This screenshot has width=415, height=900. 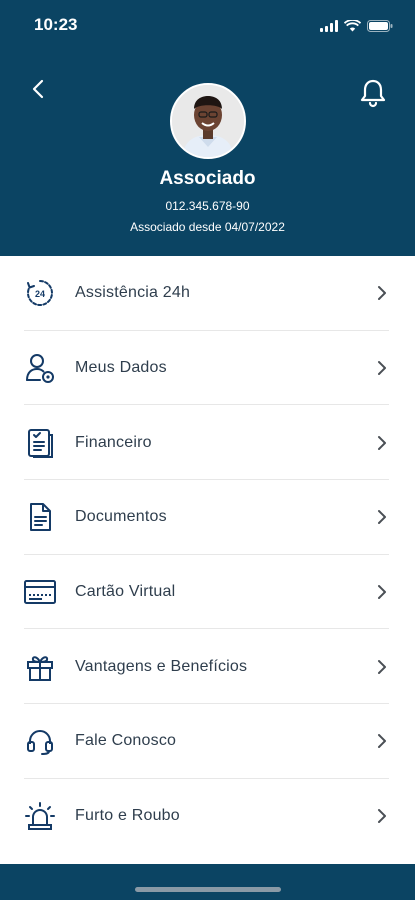 I want to click on back-button, so click(x=39, y=89).